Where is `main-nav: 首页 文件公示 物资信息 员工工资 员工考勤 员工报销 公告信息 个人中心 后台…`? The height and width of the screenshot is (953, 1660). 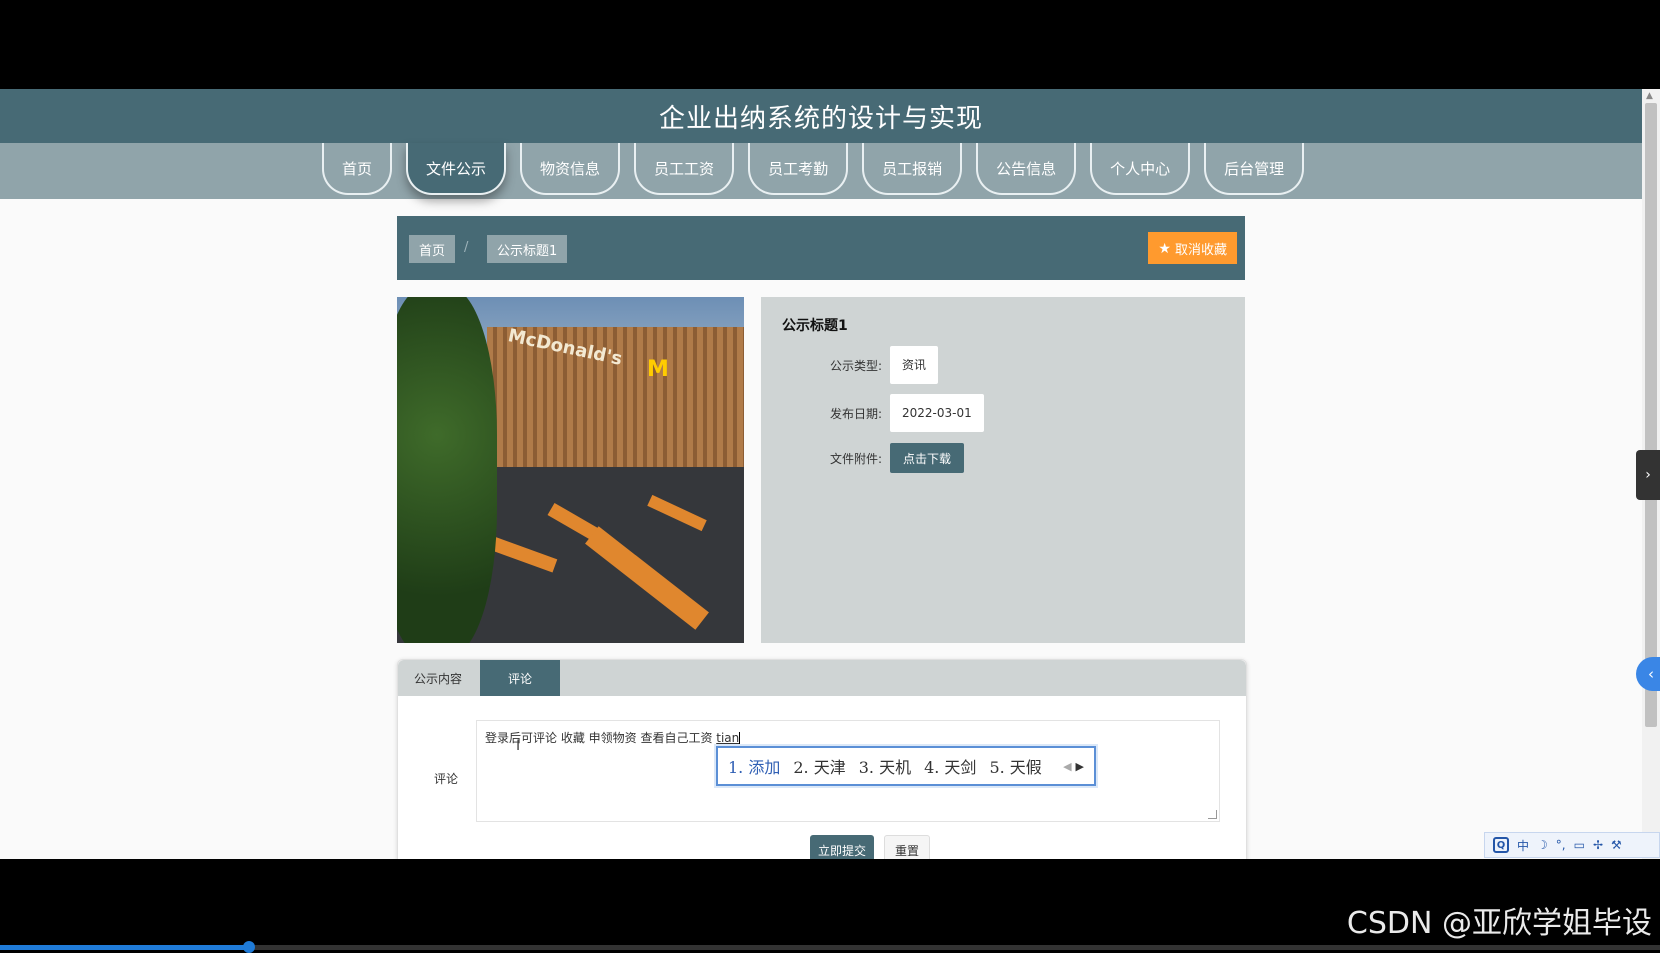
main-nav: 首页 文件公示 物资信息 员工工资 员工考勤 员工报销 公告信息 个人中心 后台… is located at coordinates (821, 171).